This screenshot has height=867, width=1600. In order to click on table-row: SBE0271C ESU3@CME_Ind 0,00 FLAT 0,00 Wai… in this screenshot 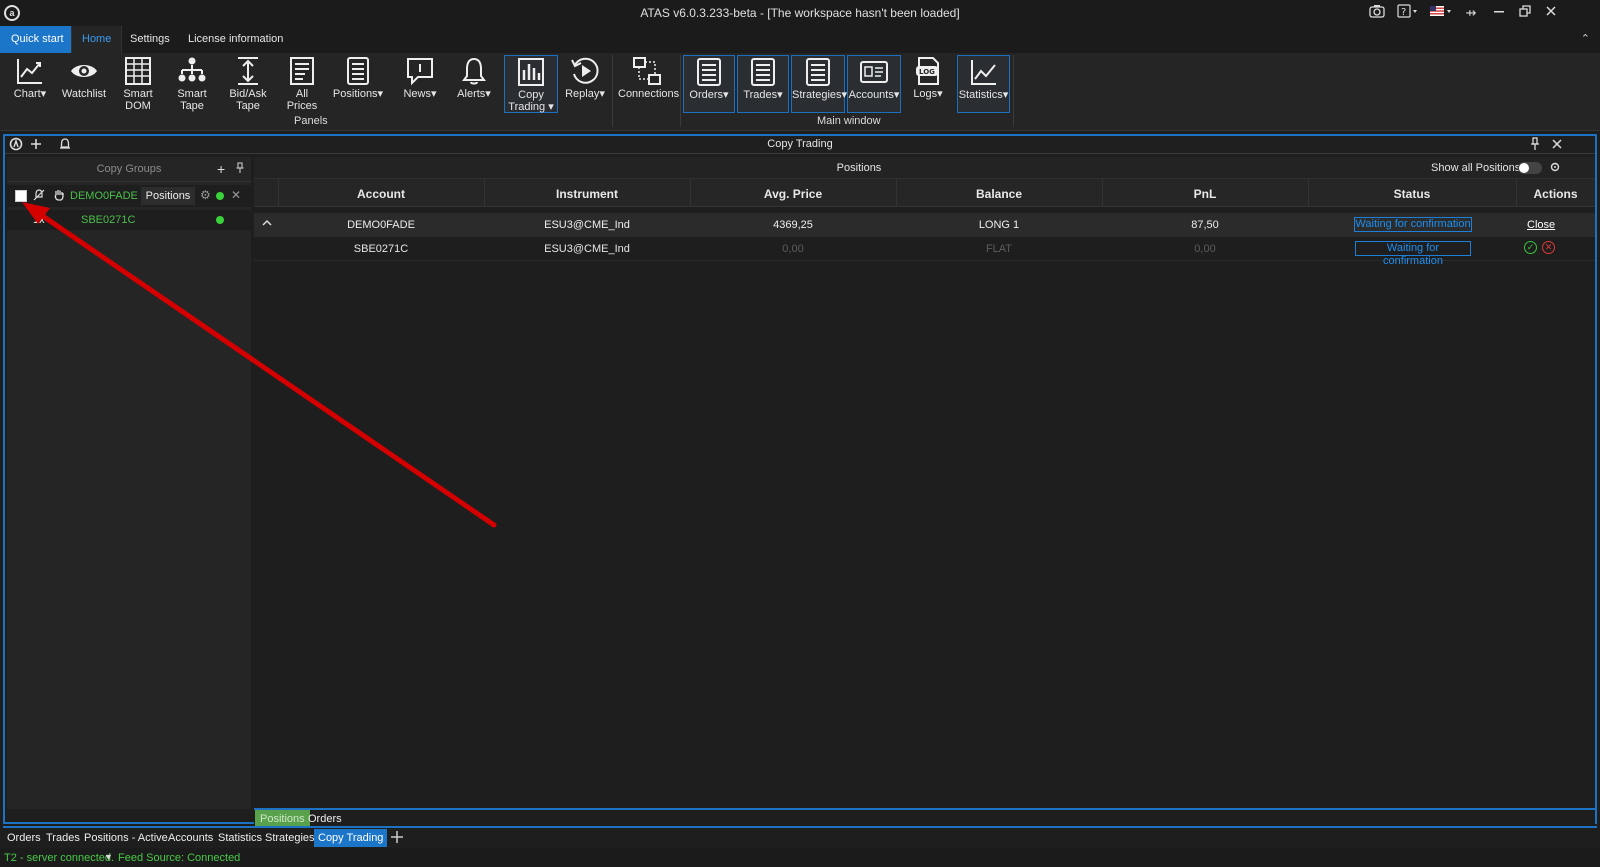, I will do `click(924, 252)`.